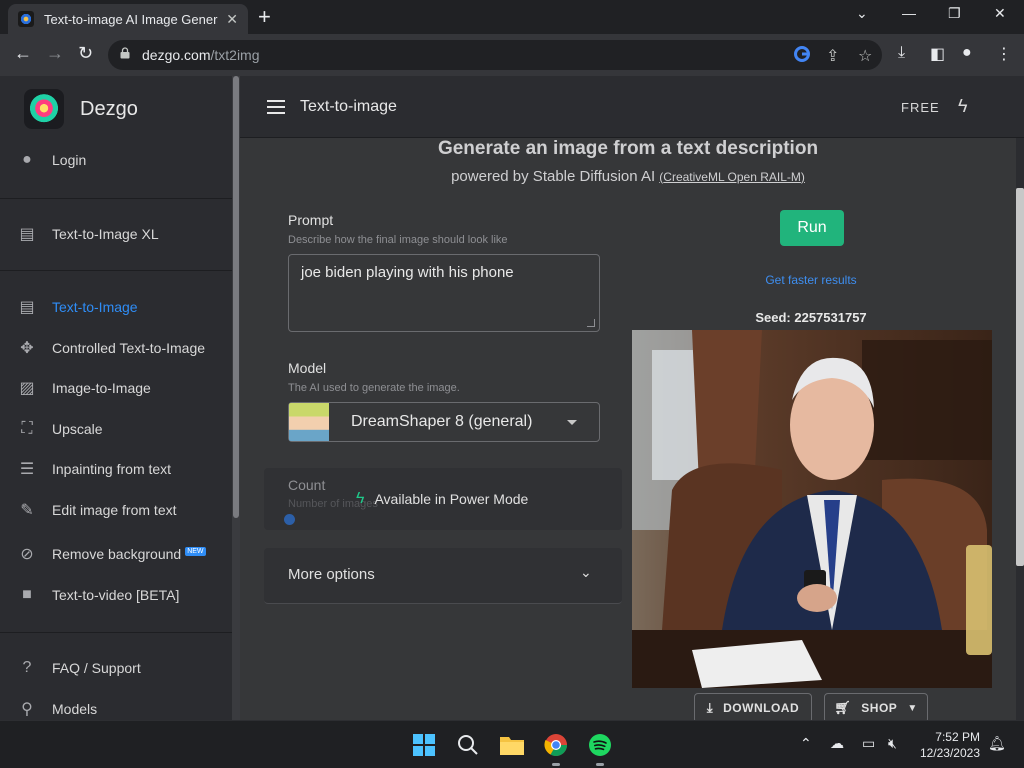 The width and height of the screenshot is (1024, 768). What do you see at coordinates (27, 554) in the screenshot?
I see `hide-image-icon: ⊘` at bounding box center [27, 554].